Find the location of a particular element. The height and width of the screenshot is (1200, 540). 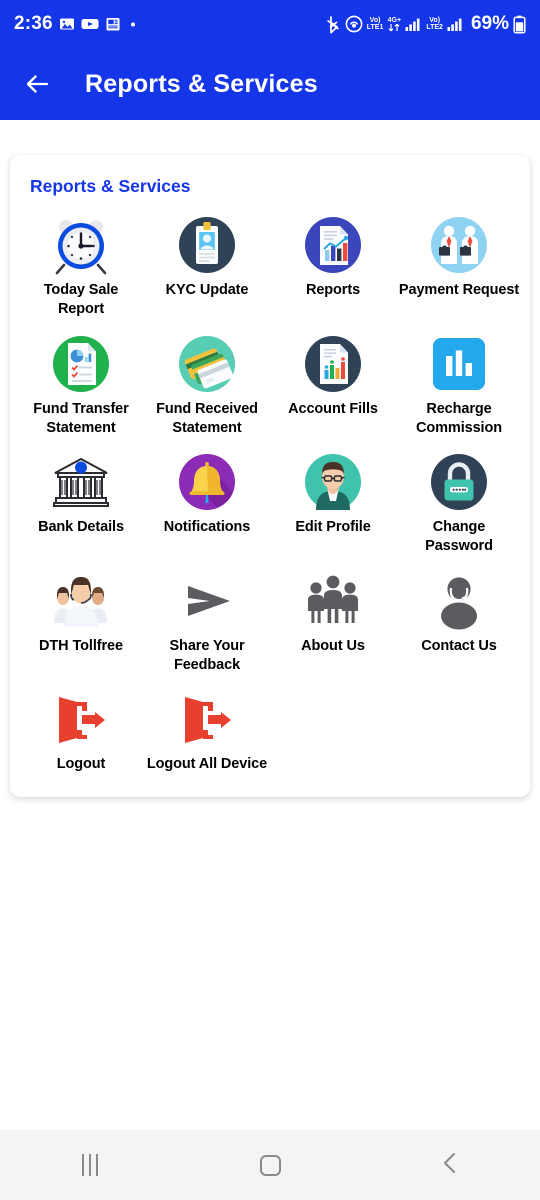

app-bar: Reports & Services is located at coordinates (270, 84).